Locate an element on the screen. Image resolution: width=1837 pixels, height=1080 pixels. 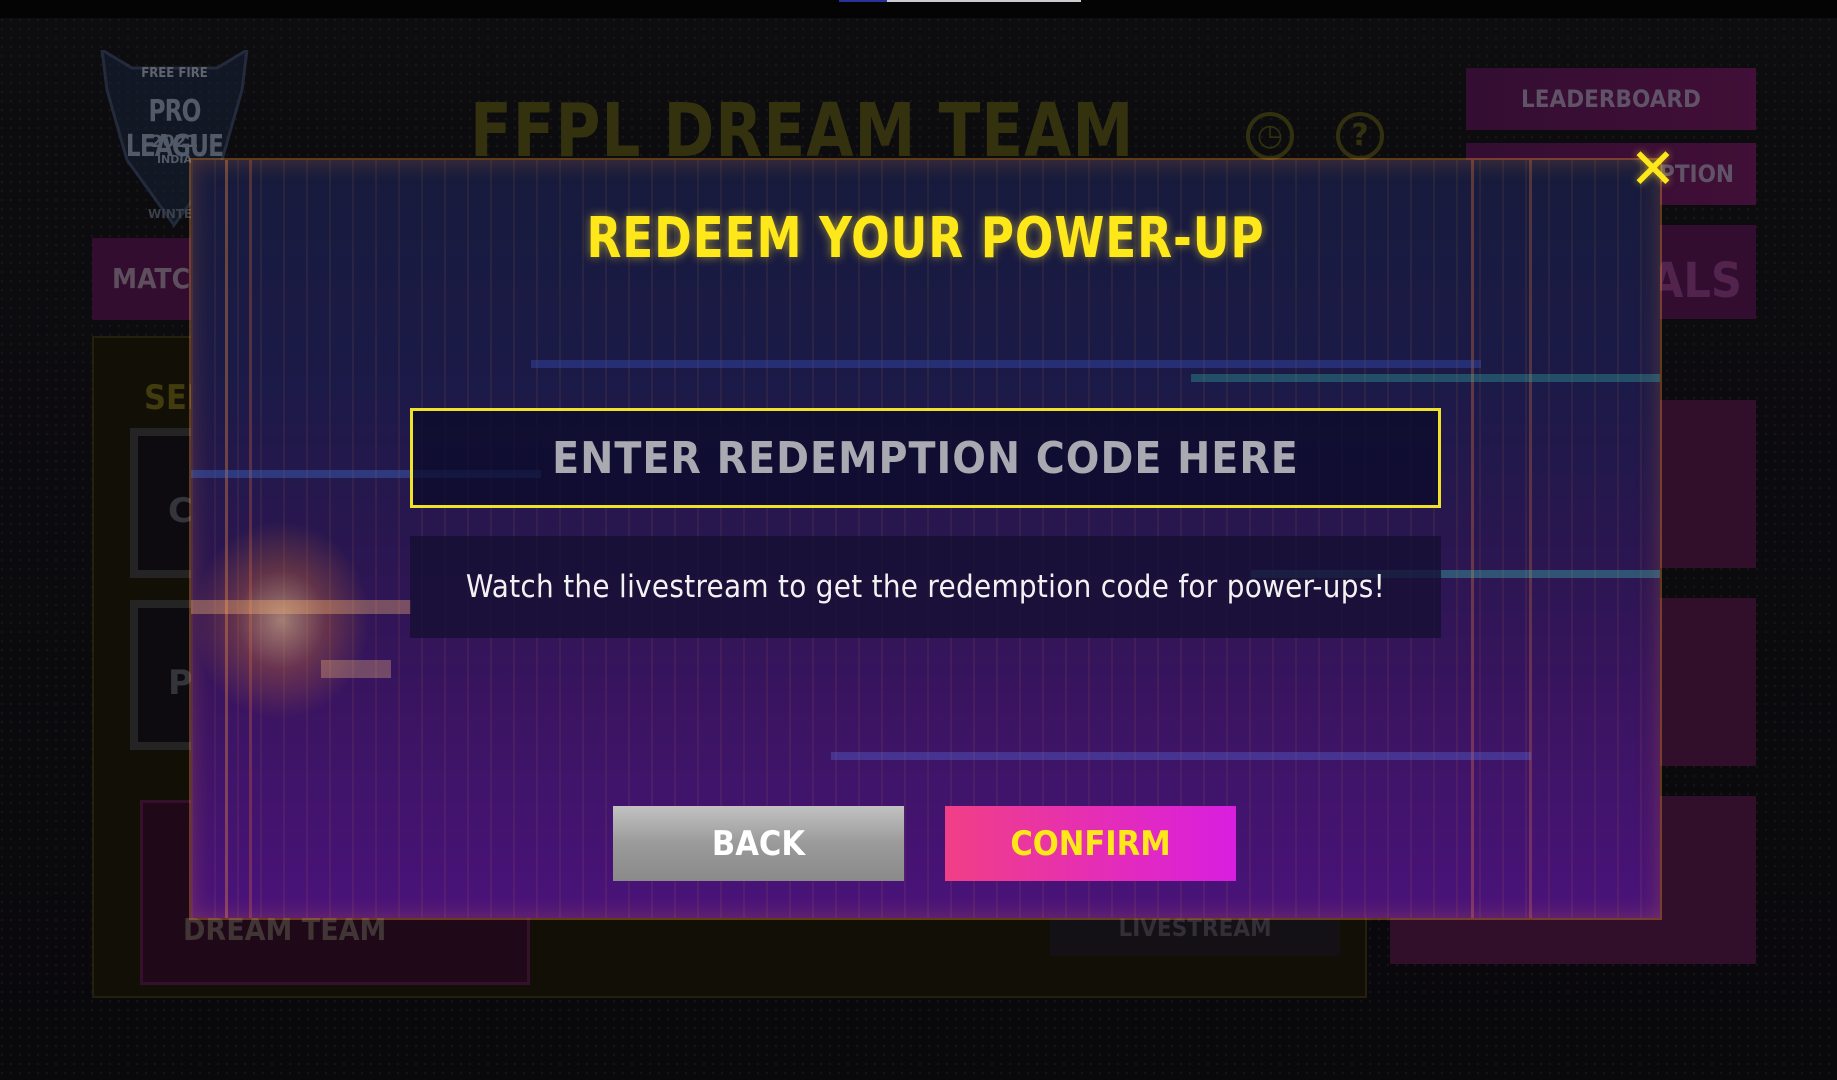
confirm-button: CONFIRM is located at coordinates (1090, 843).